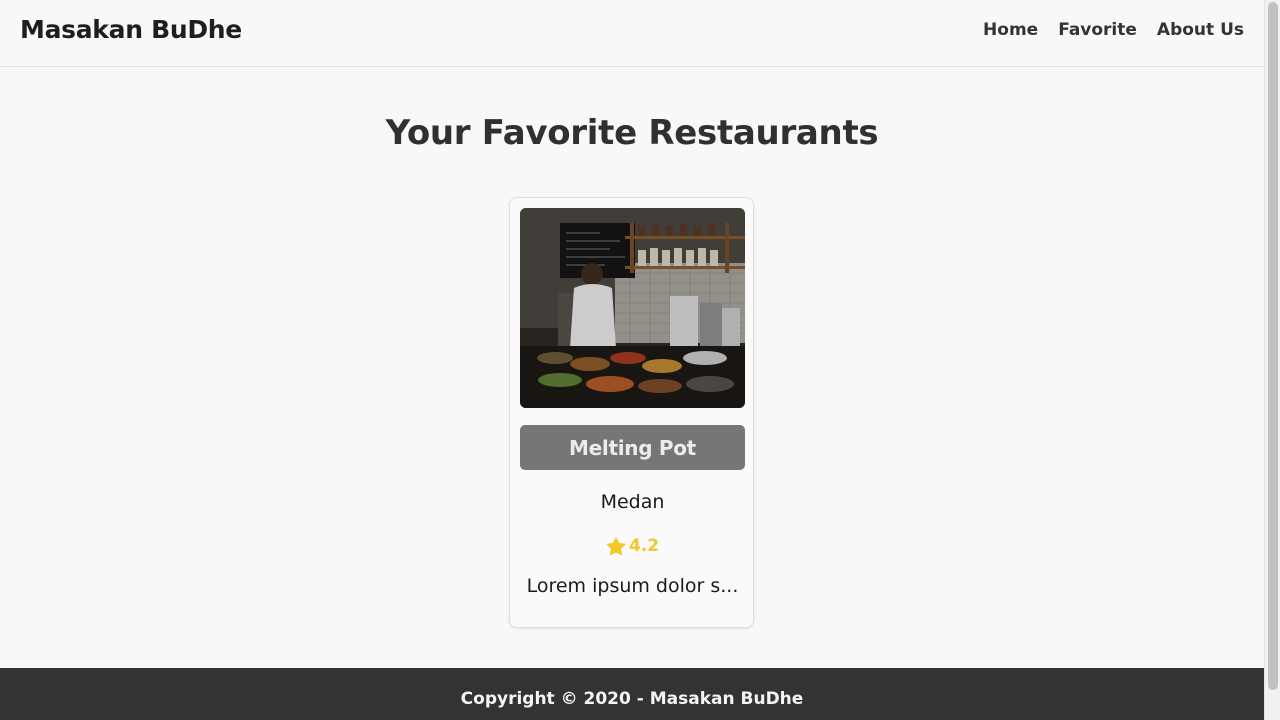 The height and width of the screenshot is (720, 1280). I want to click on page-title: Your Favorite Restaurants, so click(632, 133).